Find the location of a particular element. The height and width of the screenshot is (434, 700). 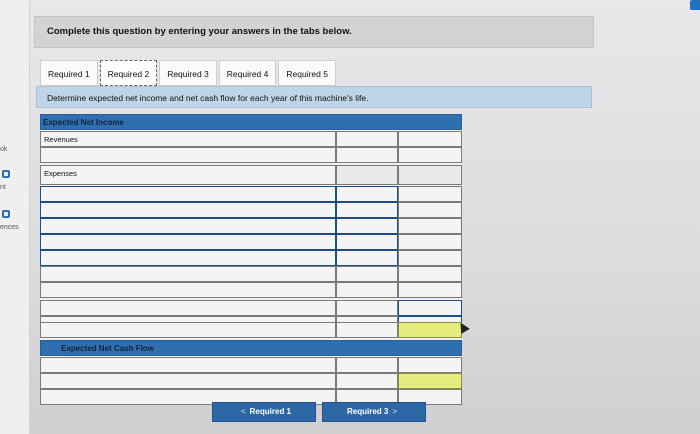

chevron-left-icon: < is located at coordinates (243, 411).